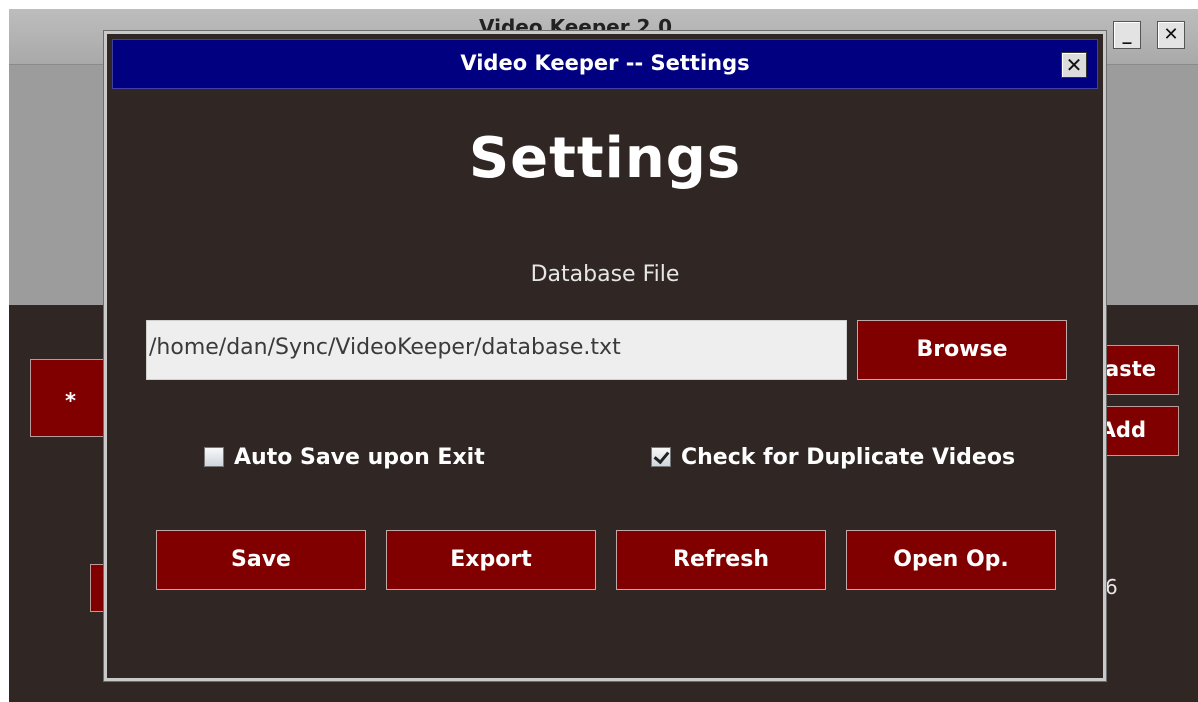 The height and width of the screenshot is (702, 1198). What do you see at coordinates (962, 350) in the screenshot?
I see `browse-button: Browse` at bounding box center [962, 350].